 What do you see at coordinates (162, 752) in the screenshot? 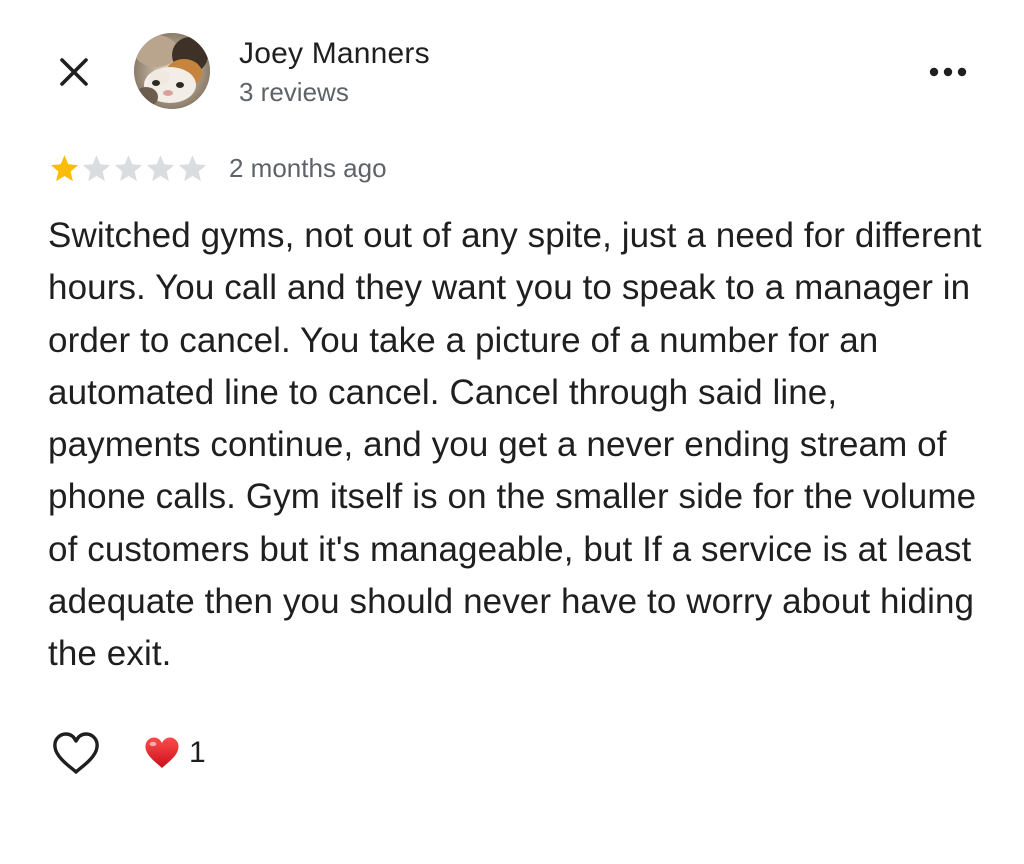
I see `red-heart-icon` at bounding box center [162, 752].